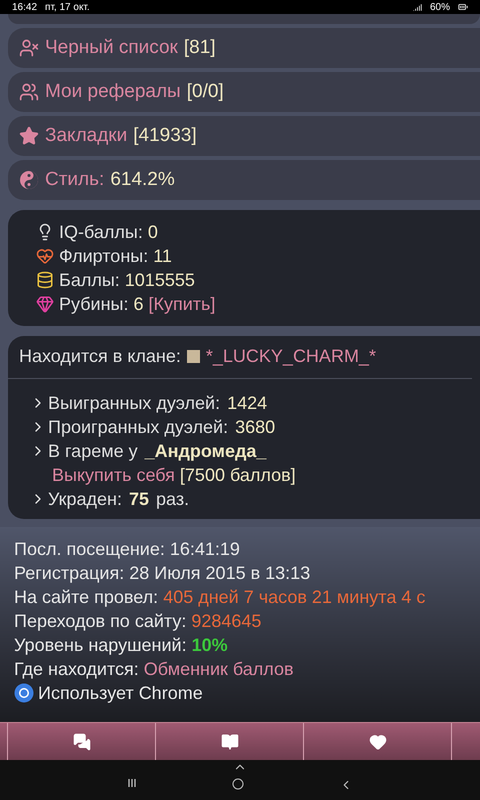  I want to click on stat-value: 1015555, so click(159, 280).